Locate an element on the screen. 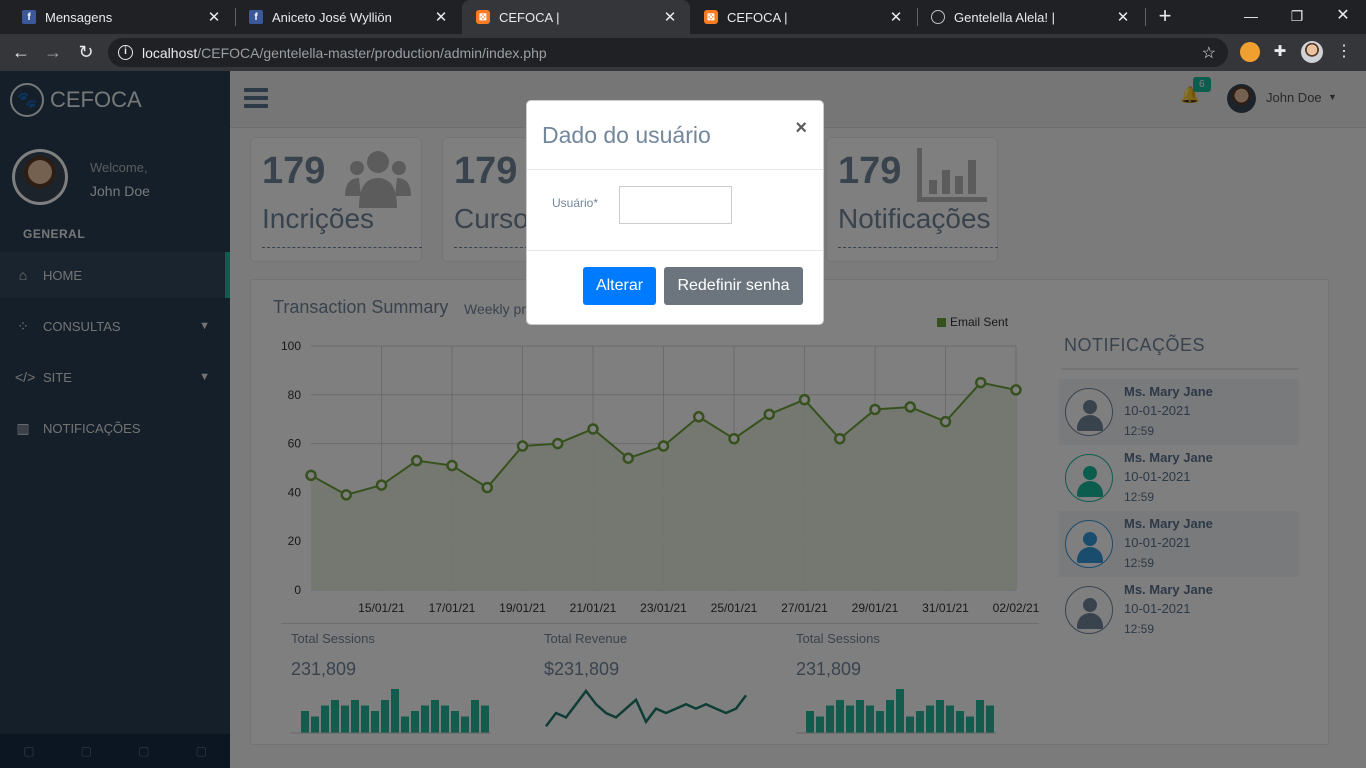 Image resolution: width=1366 pixels, height=768 pixels. save-button: Alterar is located at coordinates (619, 286).